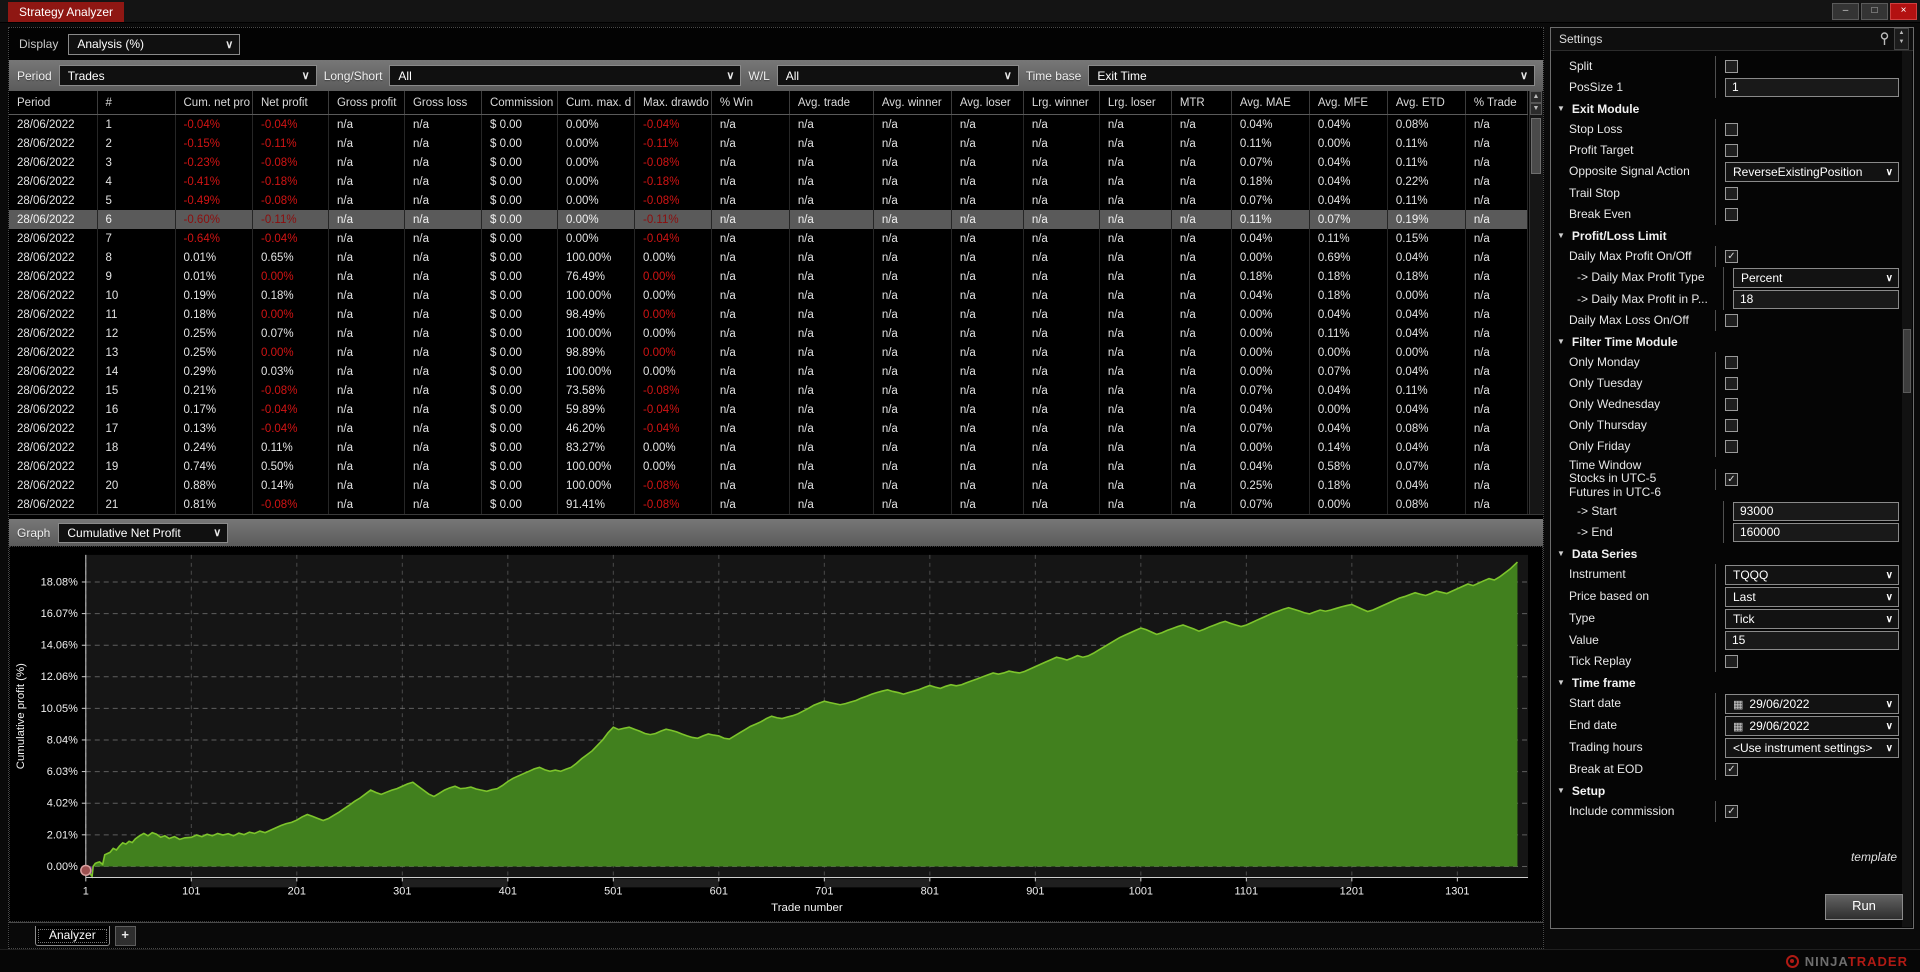  Describe the element at coordinates (1728, 790) in the screenshot. I see `settings-group-setup: ▼ Setup` at that location.